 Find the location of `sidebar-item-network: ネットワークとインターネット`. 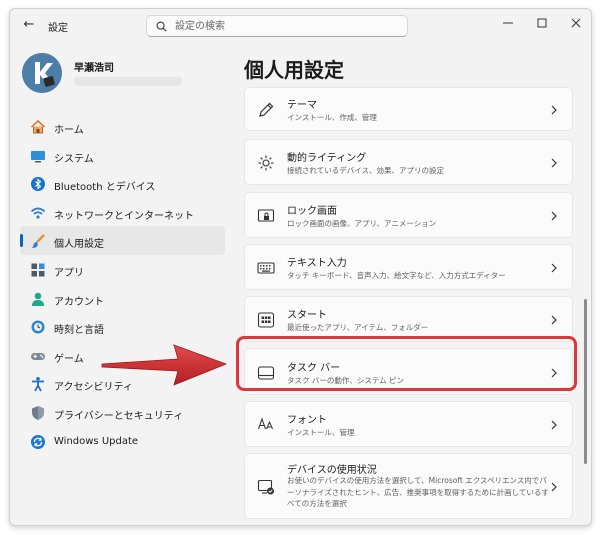

sidebar-item-network: ネットワークとインターネット is located at coordinates (122, 212).